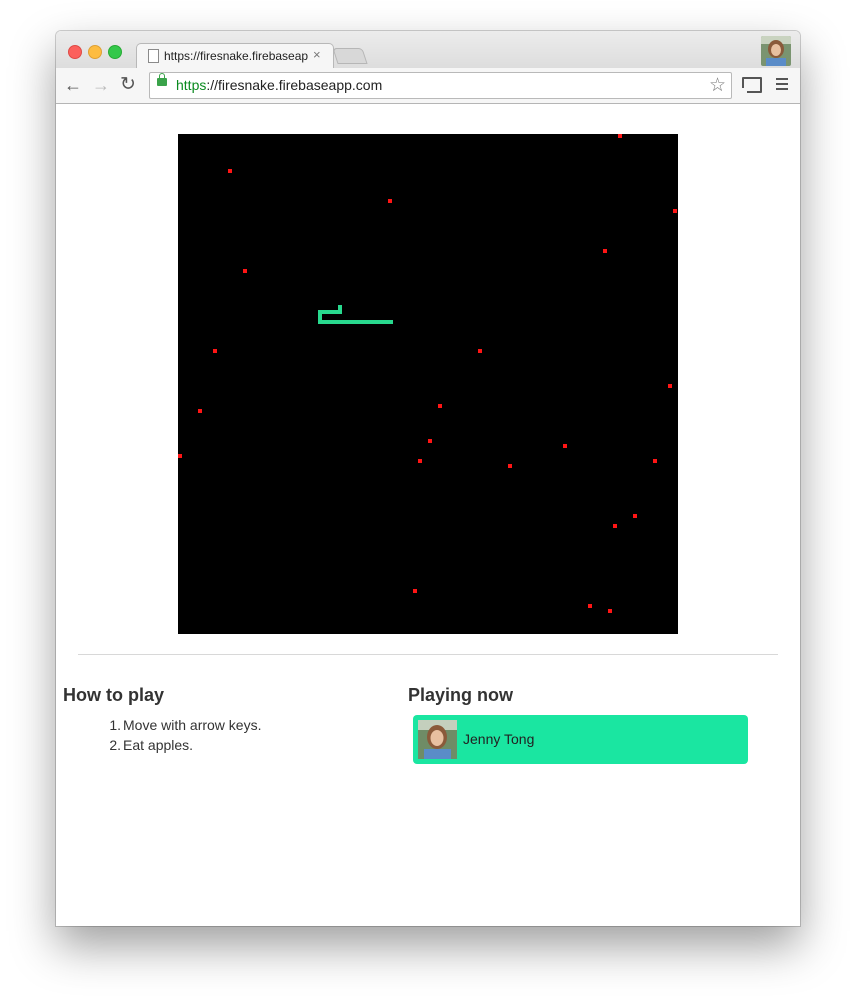  I want to click on playing-now-heading: Playing now, so click(461, 695).